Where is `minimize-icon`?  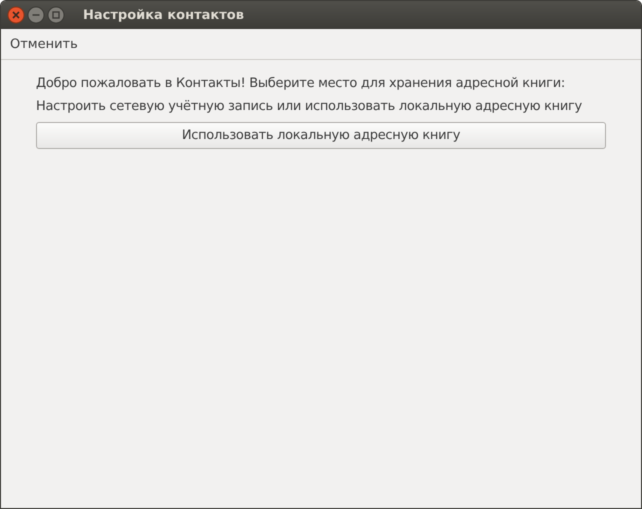
minimize-icon is located at coordinates (36, 15).